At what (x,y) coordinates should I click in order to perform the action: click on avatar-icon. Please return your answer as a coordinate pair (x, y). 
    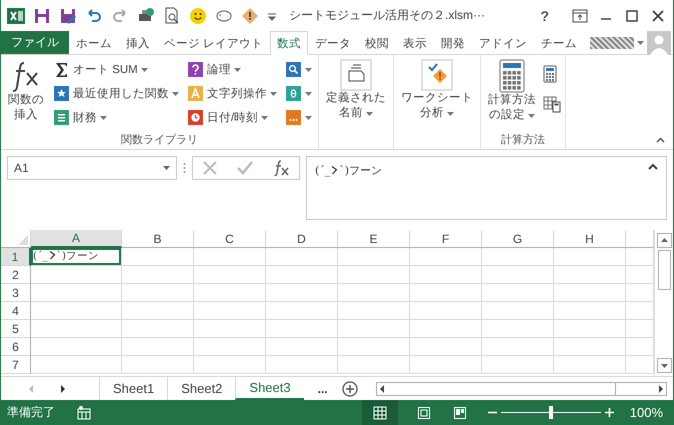
    Looking at the image, I should click on (659, 42).